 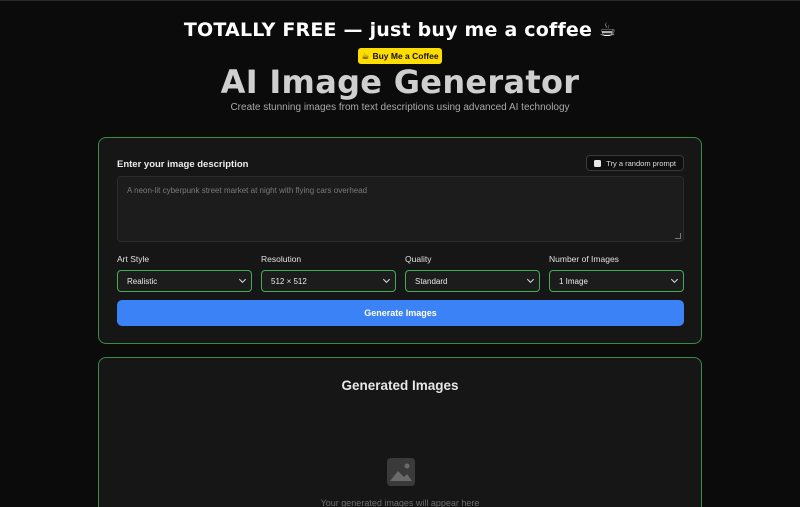 I want to click on random-prompt-label: Try a random prompt, so click(x=641, y=163).